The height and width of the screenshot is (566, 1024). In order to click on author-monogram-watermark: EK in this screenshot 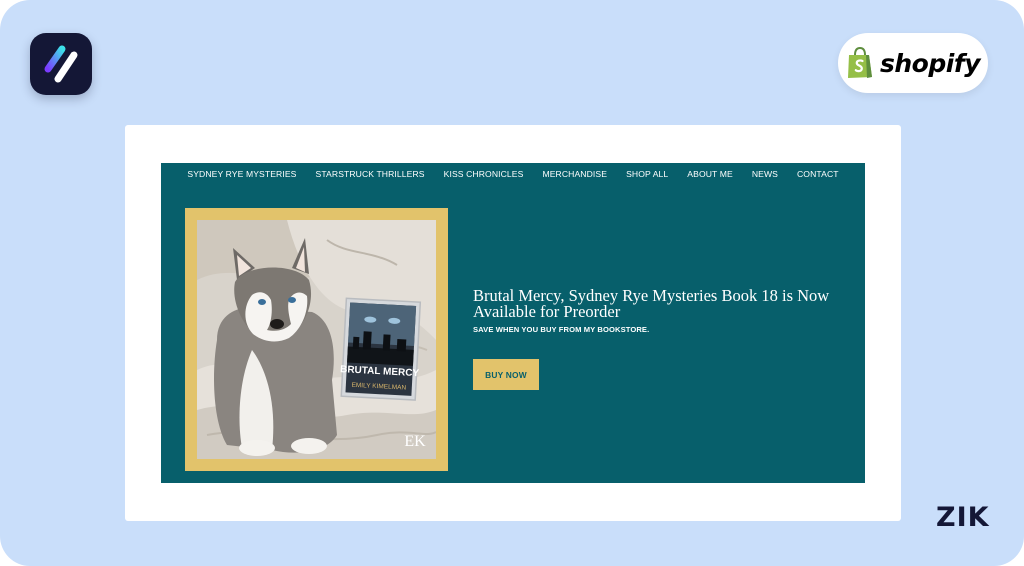, I will do `click(415, 441)`.